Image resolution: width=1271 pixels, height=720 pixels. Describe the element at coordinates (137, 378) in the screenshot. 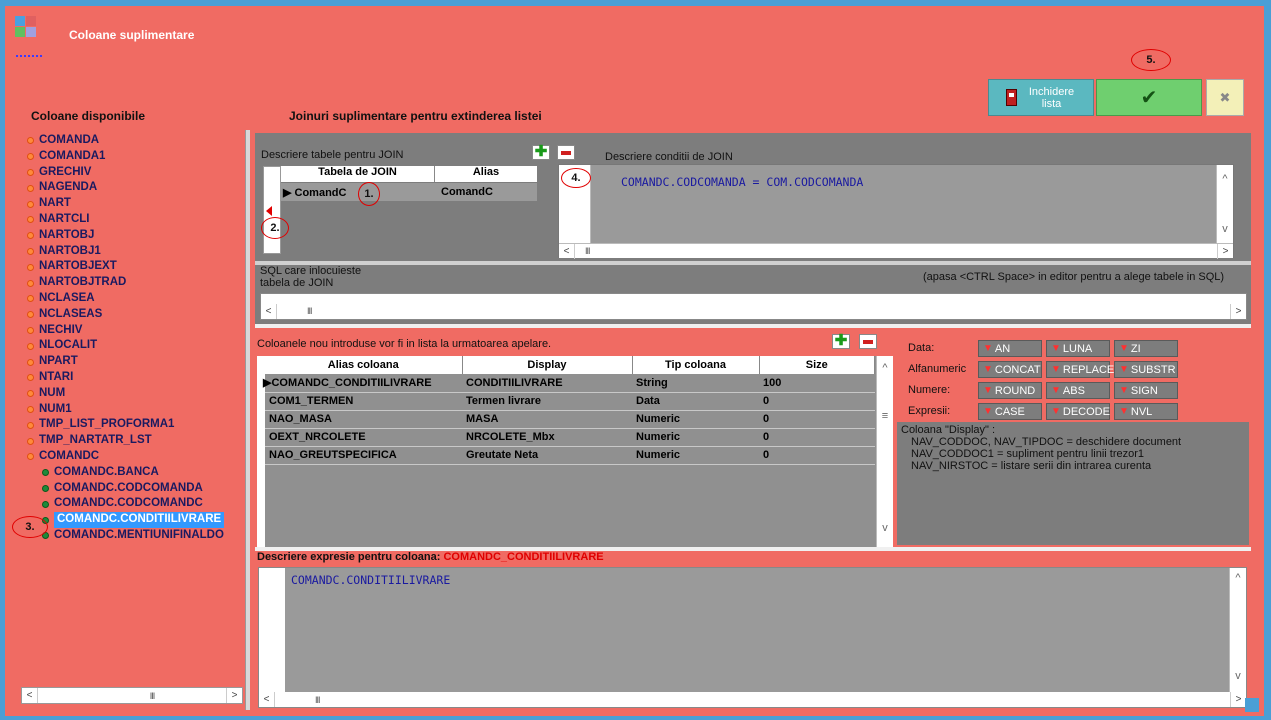

I see `tree-item: NTARI` at that location.